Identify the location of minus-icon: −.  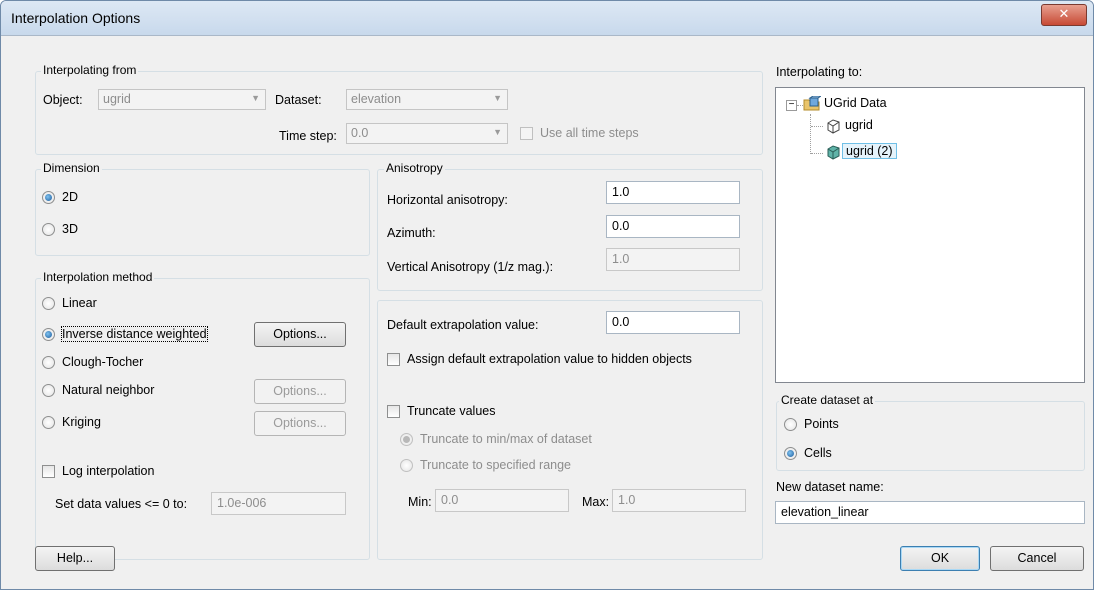
(791, 104).